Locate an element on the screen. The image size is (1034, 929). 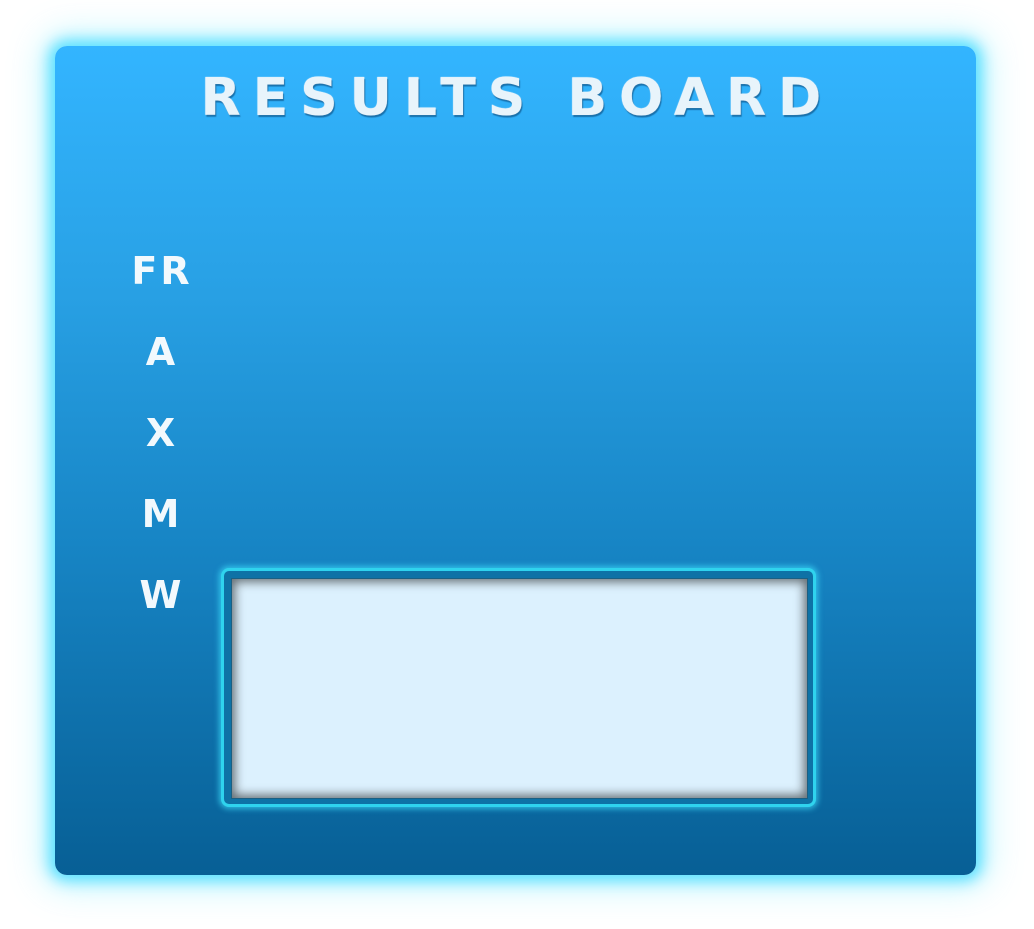
row-label-x: X is located at coordinates (162, 433).